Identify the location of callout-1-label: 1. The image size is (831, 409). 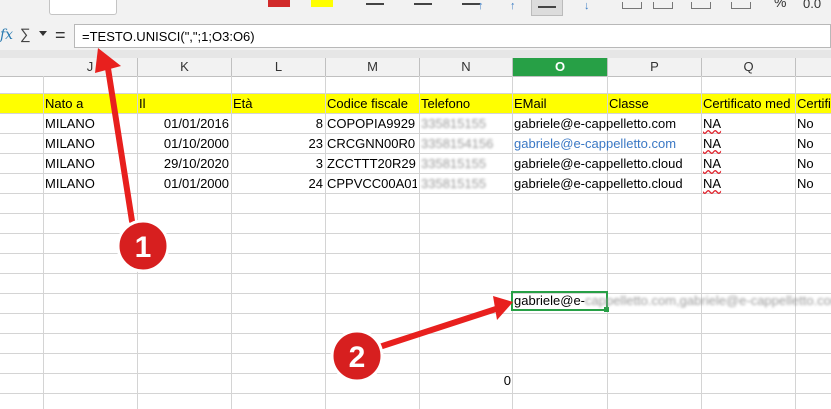
(143, 247).